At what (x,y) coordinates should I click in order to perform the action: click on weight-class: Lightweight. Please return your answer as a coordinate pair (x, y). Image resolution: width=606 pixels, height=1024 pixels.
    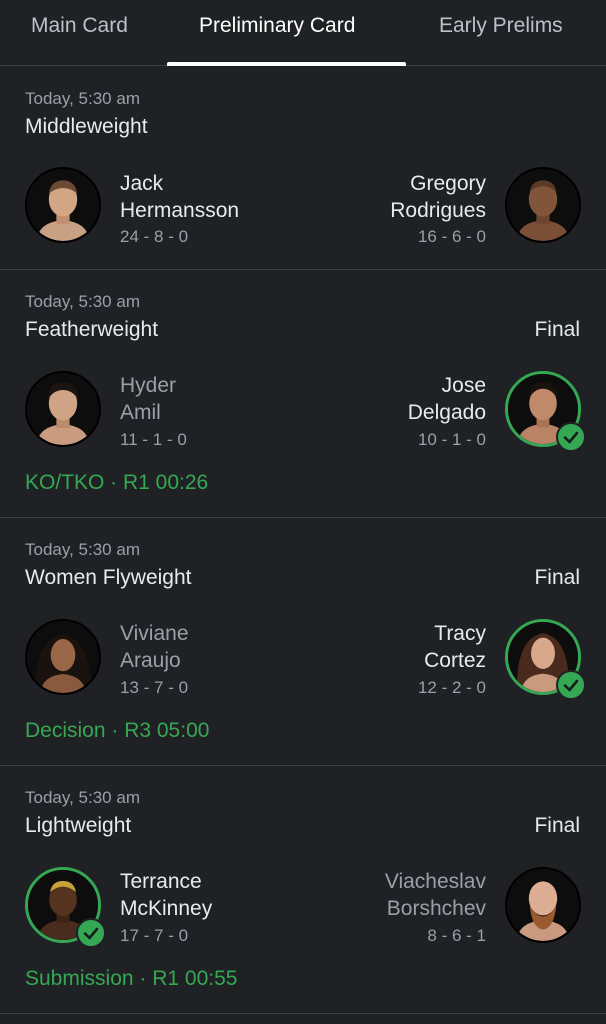
    Looking at the image, I should click on (78, 825).